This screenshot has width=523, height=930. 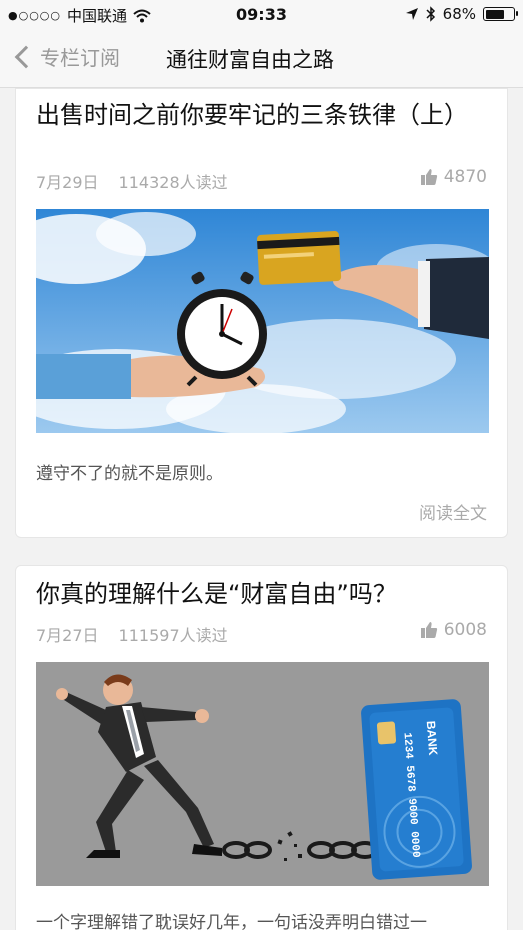 I want to click on status-right: 68%, so click(x=461, y=14).